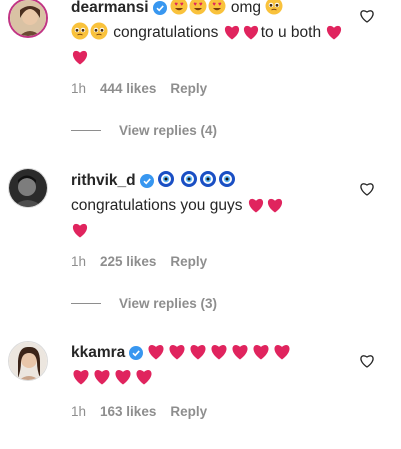  I want to click on comment-meta: 1h 444 likes Reply, so click(139, 88).